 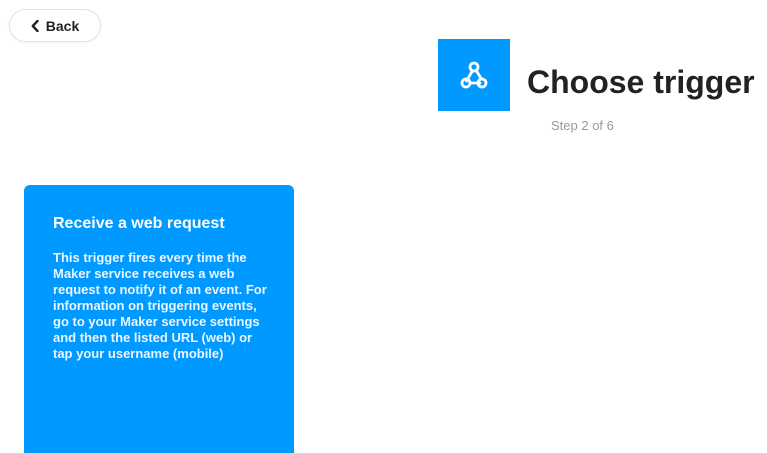 What do you see at coordinates (641, 82) in the screenshot?
I see `page-title: Choose trigger` at bounding box center [641, 82].